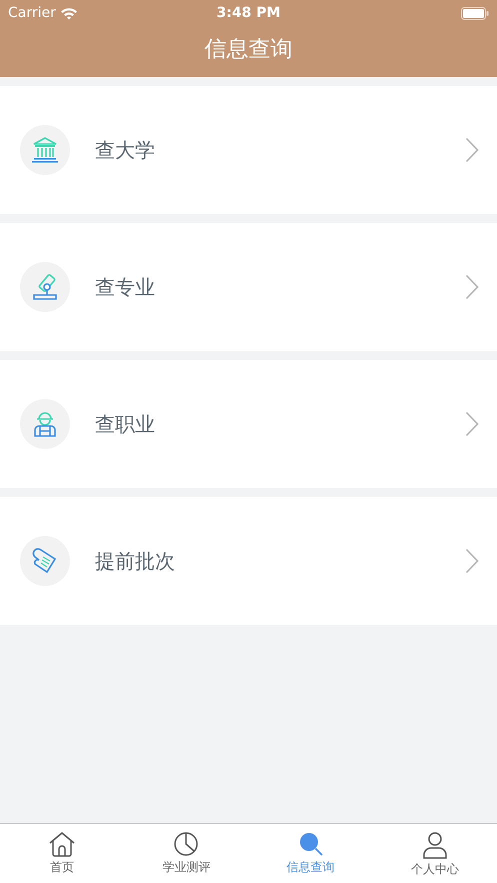  What do you see at coordinates (186, 844) in the screenshot?
I see `pie-chart-icon` at bounding box center [186, 844].